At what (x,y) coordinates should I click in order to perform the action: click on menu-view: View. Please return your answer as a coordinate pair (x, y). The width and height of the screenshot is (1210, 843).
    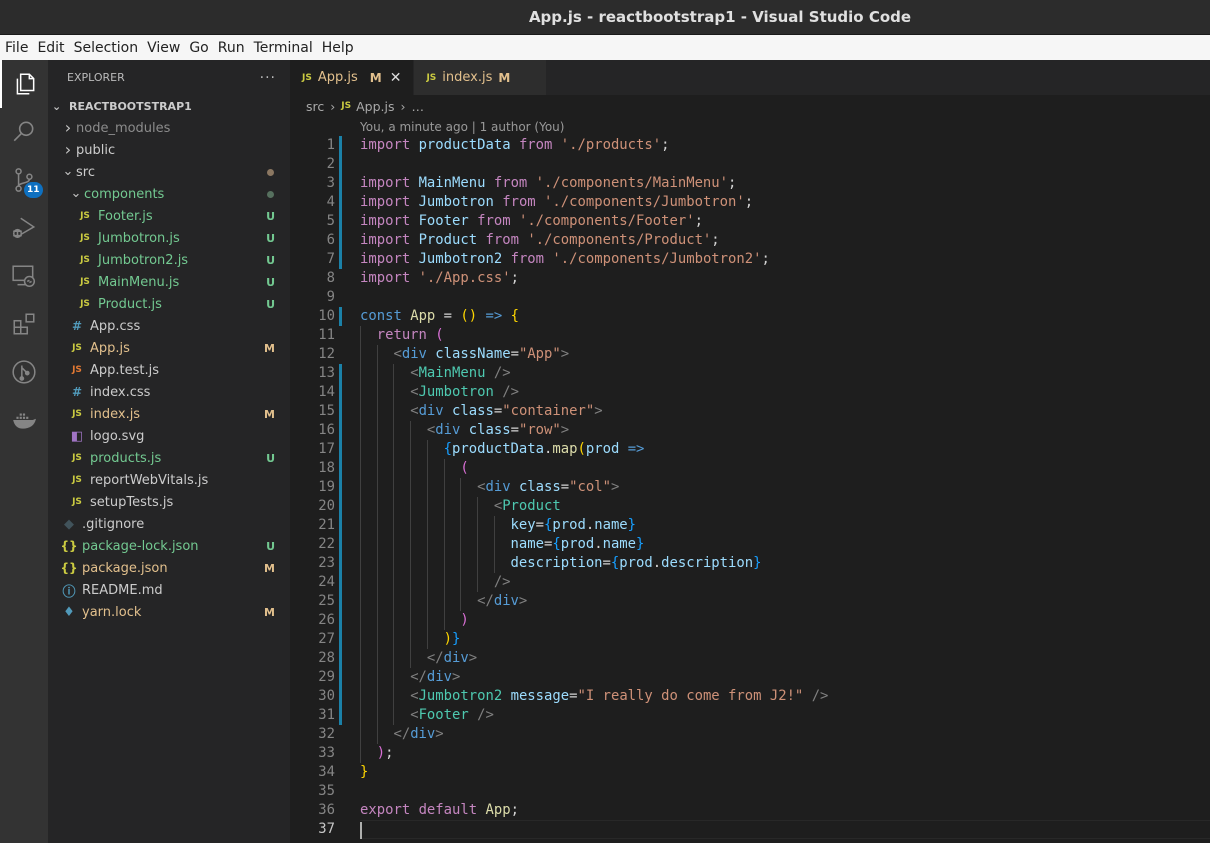
    Looking at the image, I should click on (163, 48).